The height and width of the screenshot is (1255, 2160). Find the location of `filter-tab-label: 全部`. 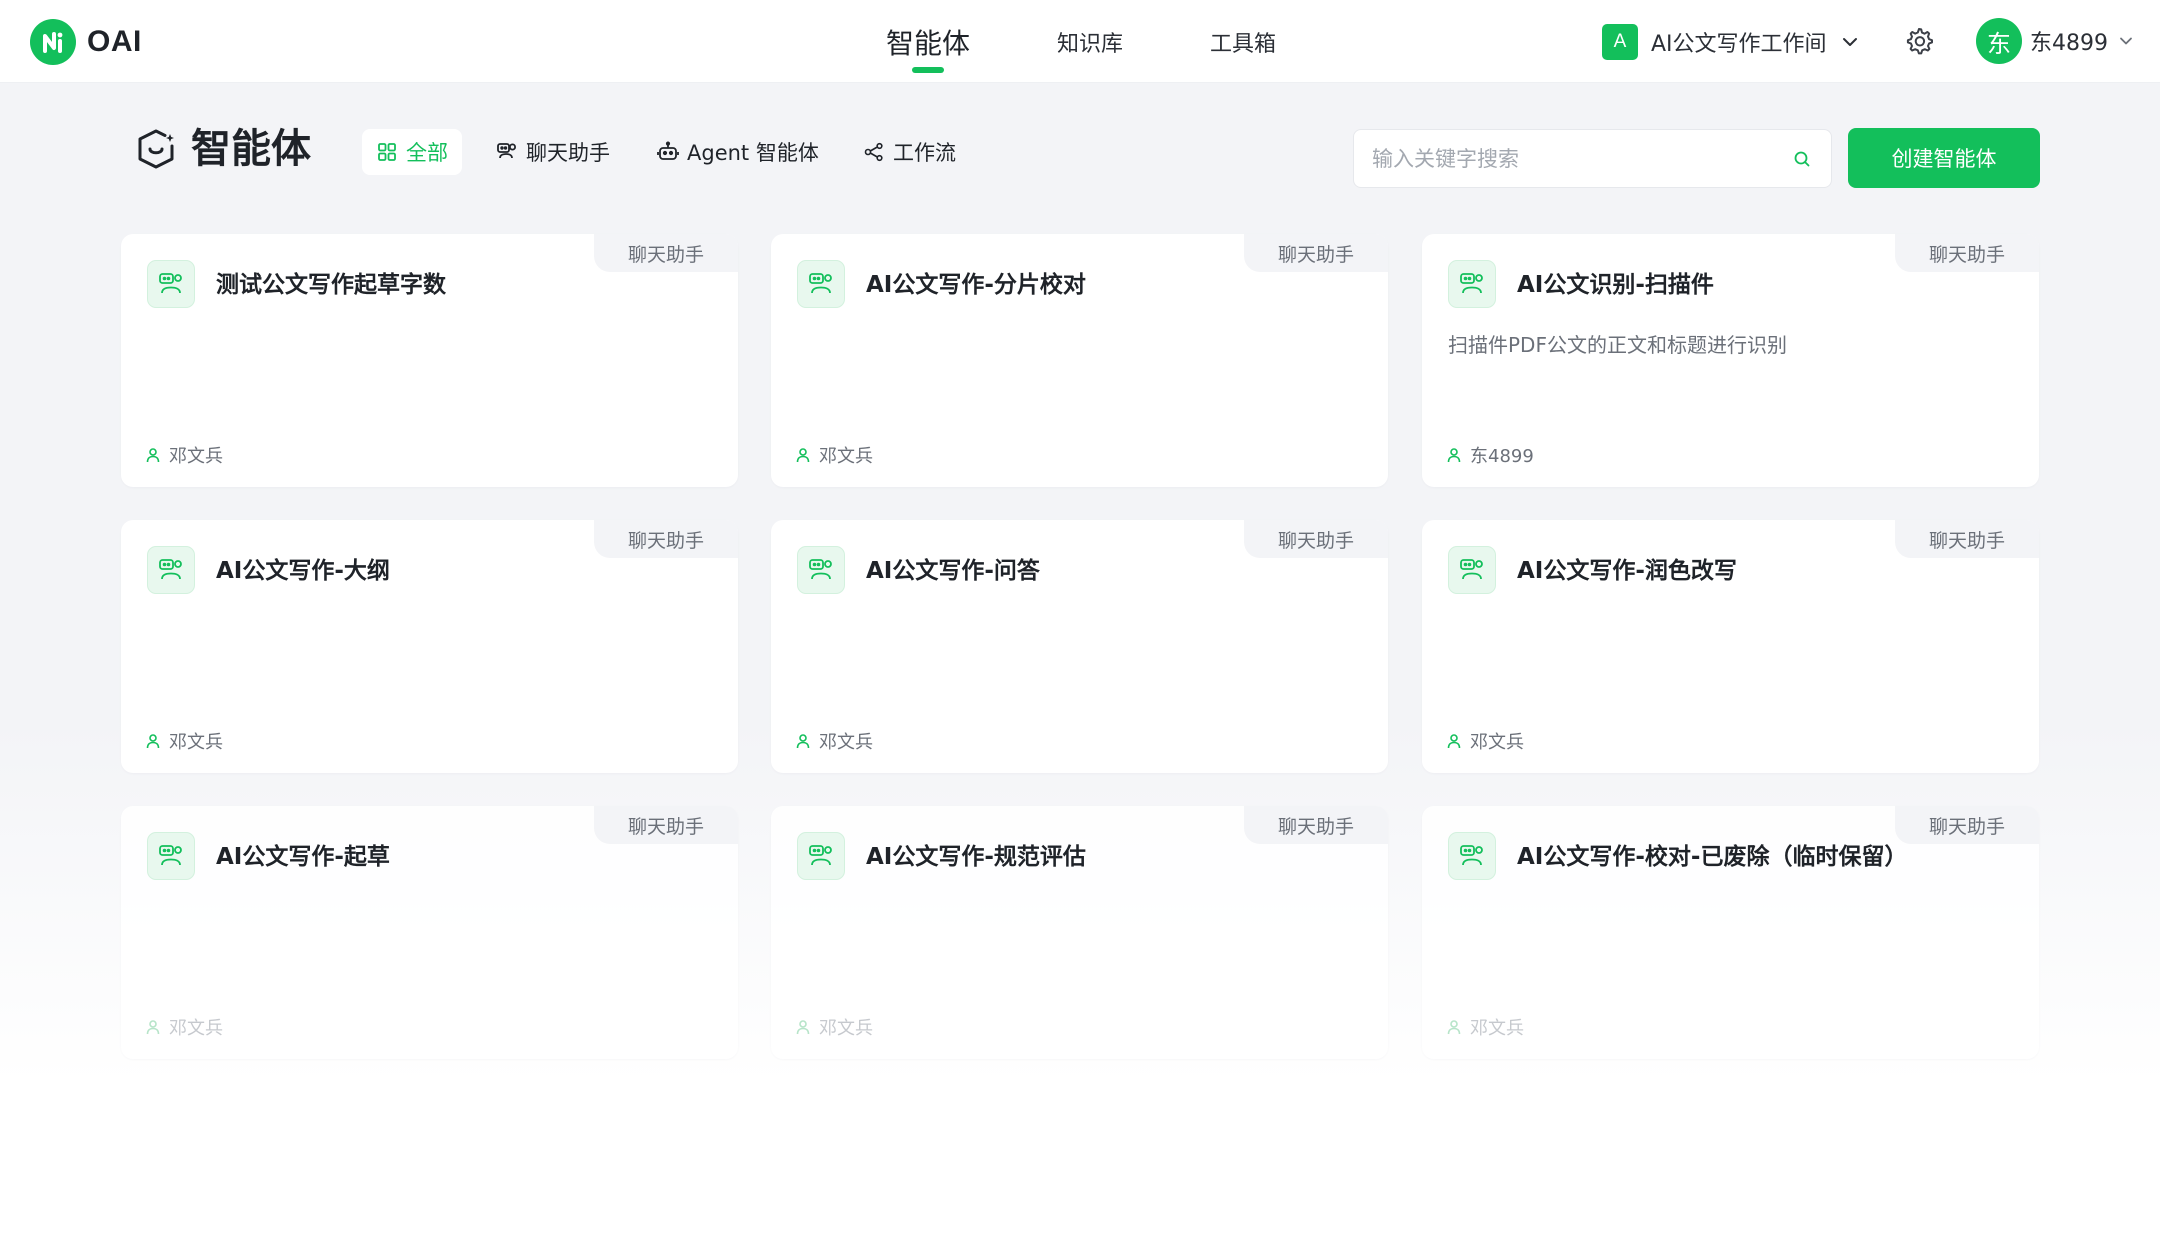

filter-tab-label: 全部 is located at coordinates (427, 153).